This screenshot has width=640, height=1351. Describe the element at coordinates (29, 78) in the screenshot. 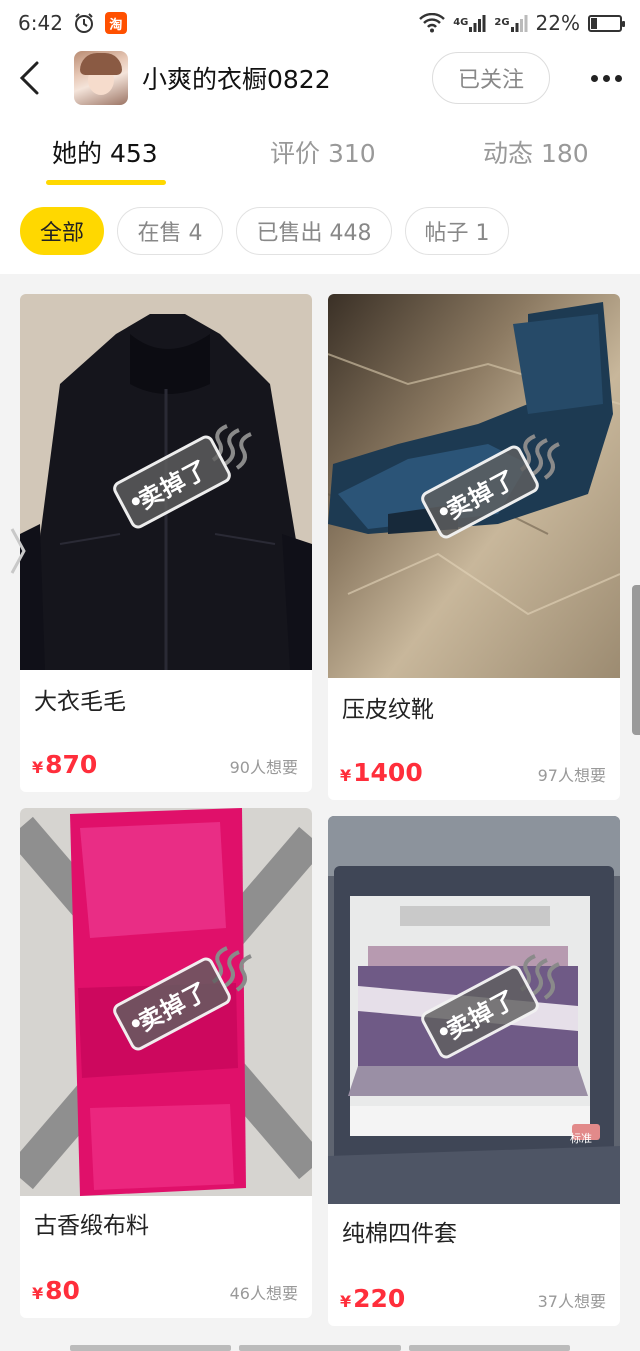

I see `chevron-left-icon` at that location.